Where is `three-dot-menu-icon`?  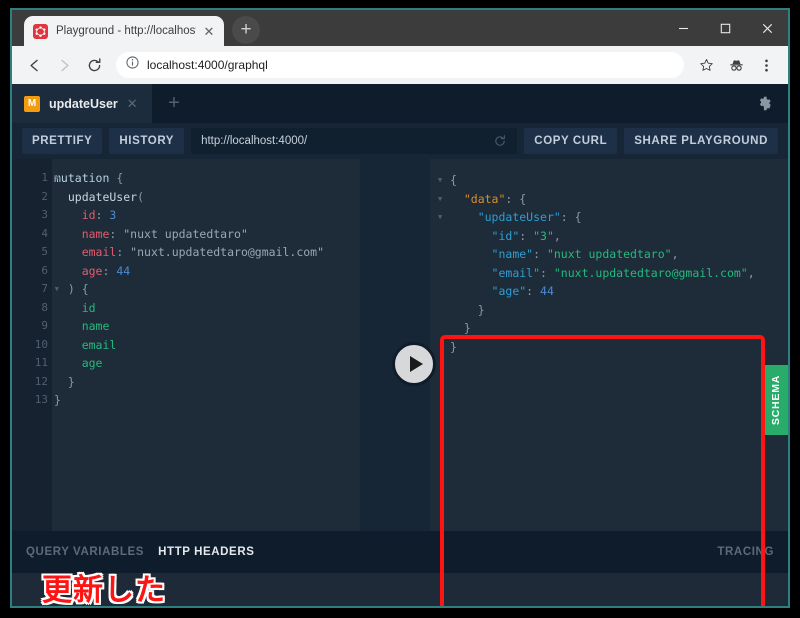 three-dot-menu-icon is located at coordinates (766, 65).